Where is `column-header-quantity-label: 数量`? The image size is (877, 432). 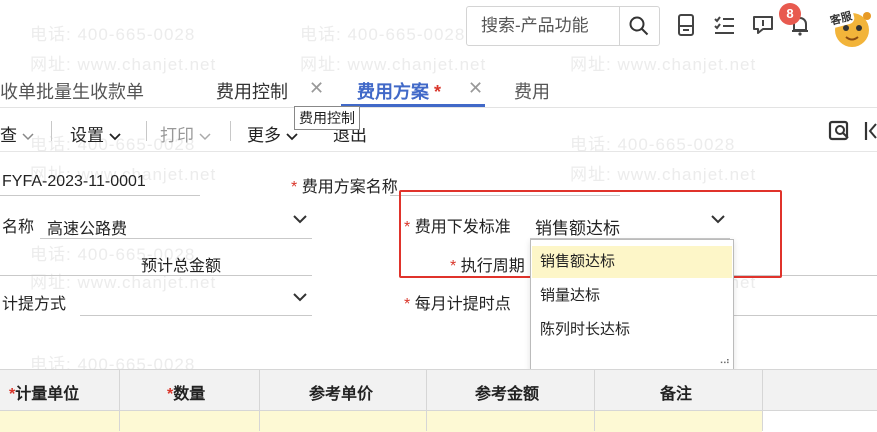 column-header-quantity-label: 数量 is located at coordinates (189, 394).